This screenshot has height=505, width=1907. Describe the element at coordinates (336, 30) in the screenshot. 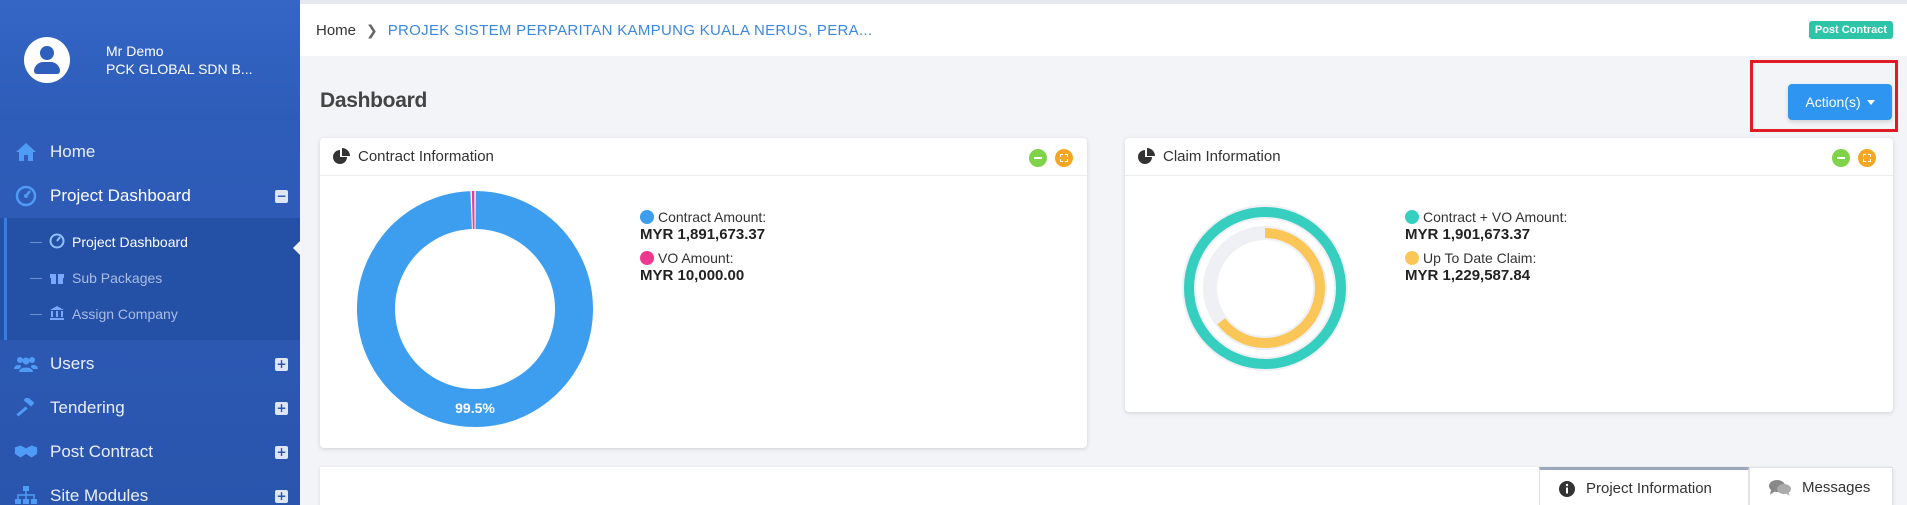

I see `breadcrumb-home: Home` at that location.